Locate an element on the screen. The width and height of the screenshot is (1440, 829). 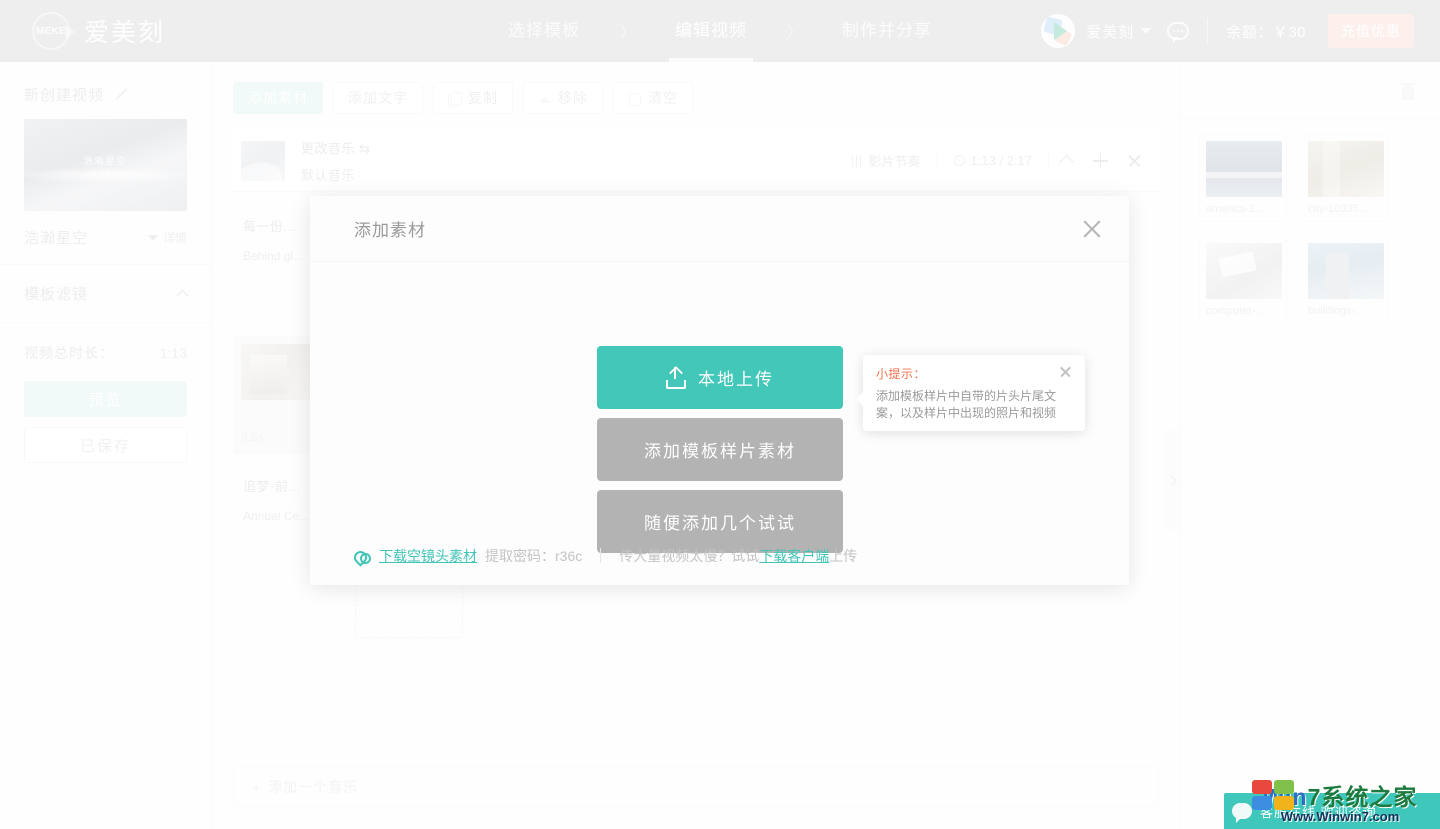
customer-service-label: 客服在线 欢迎咨询 is located at coordinates (1318, 812).